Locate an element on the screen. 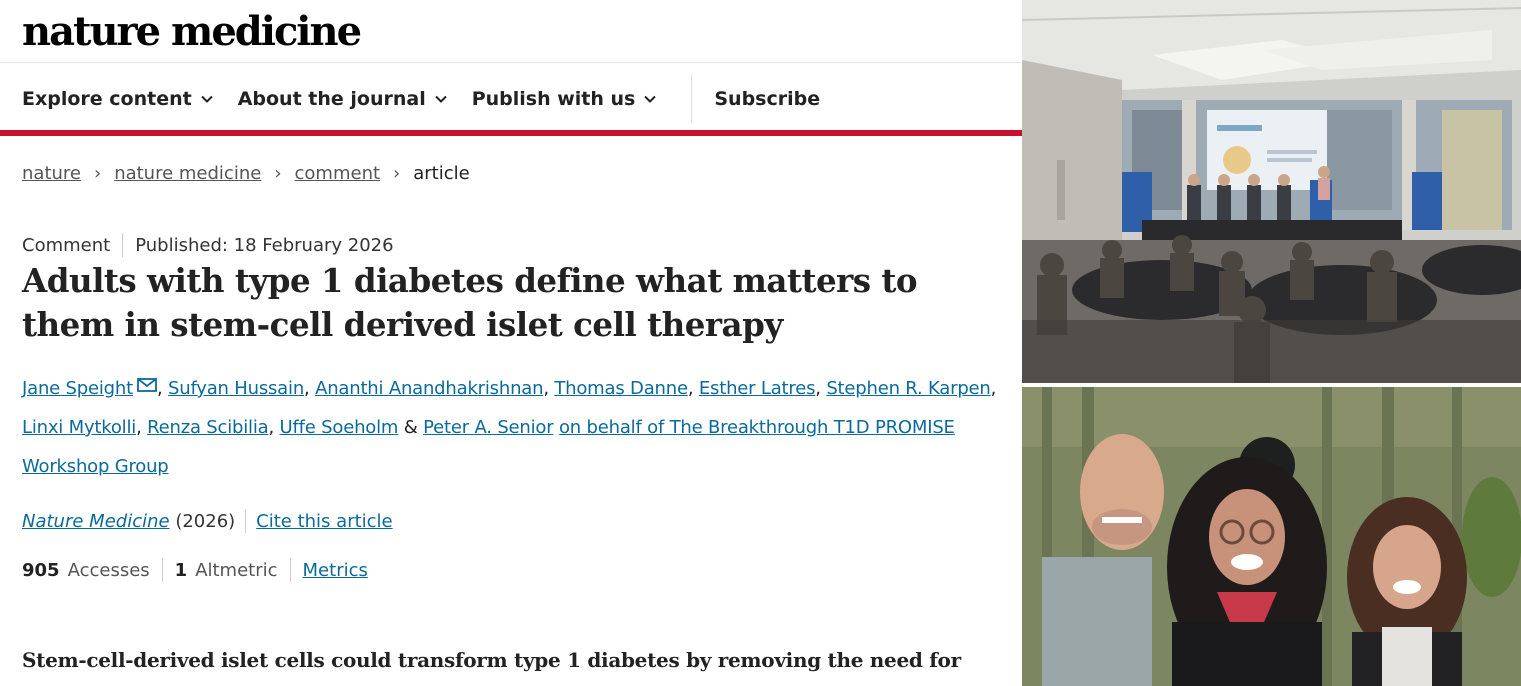  citation-row: Nature Medicine (2026) Cite this article is located at coordinates (207, 521).